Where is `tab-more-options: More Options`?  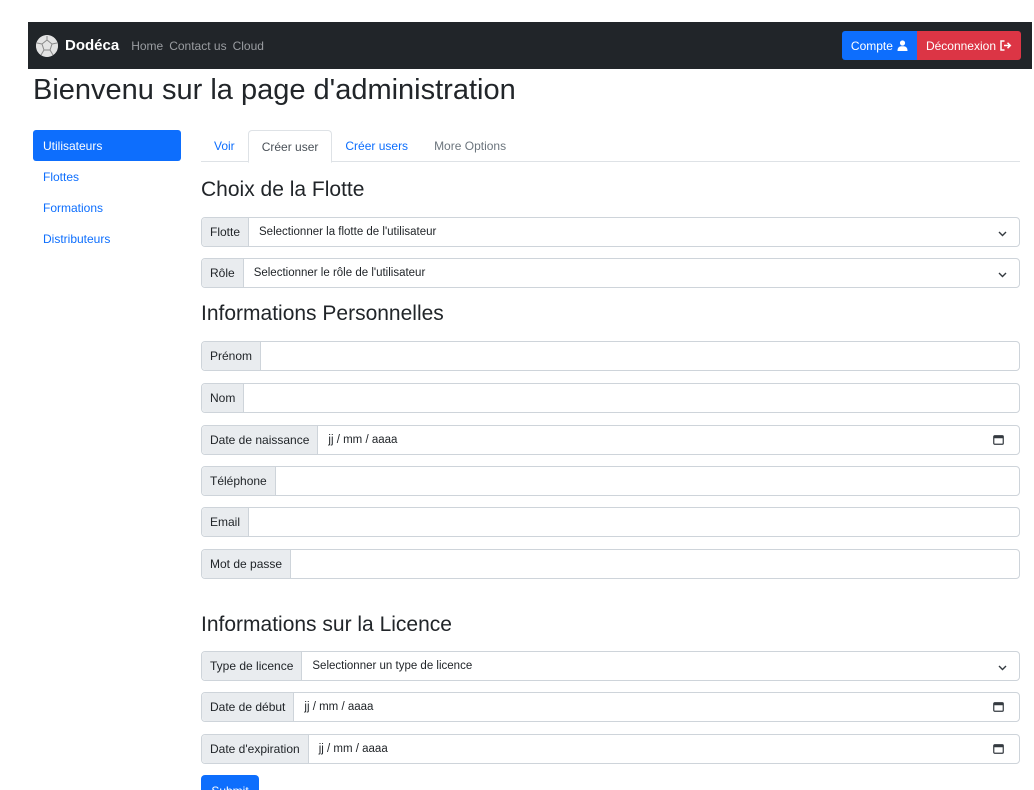 tab-more-options: More Options is located at coordinates (470, 146).